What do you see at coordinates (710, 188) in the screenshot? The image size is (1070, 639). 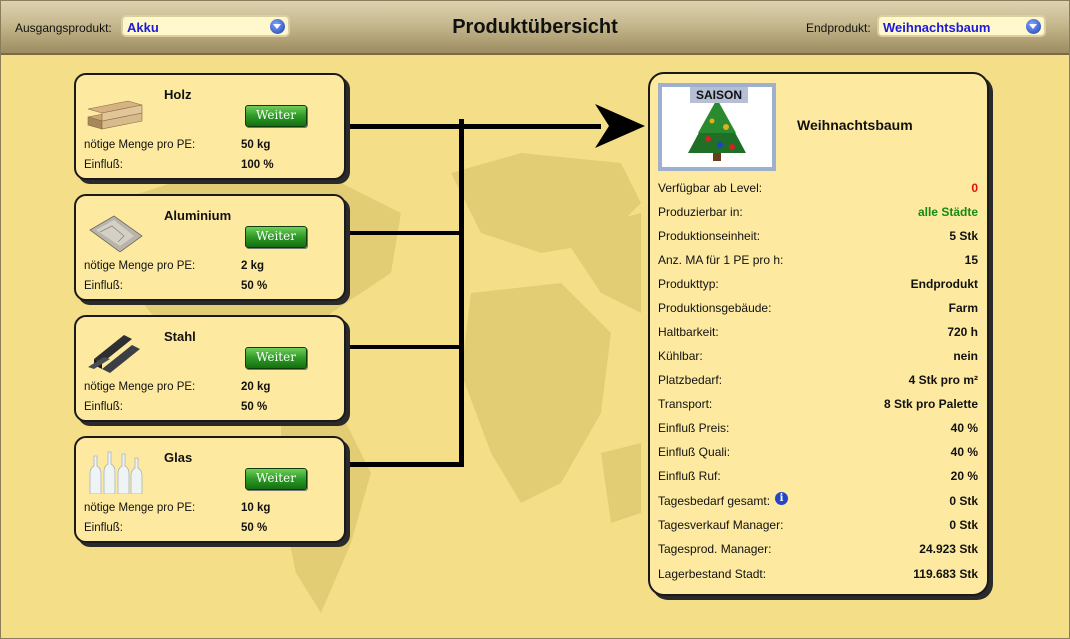 I see `attribute-label: Verfügbar ab Level:` at bounding box center [710, 188].